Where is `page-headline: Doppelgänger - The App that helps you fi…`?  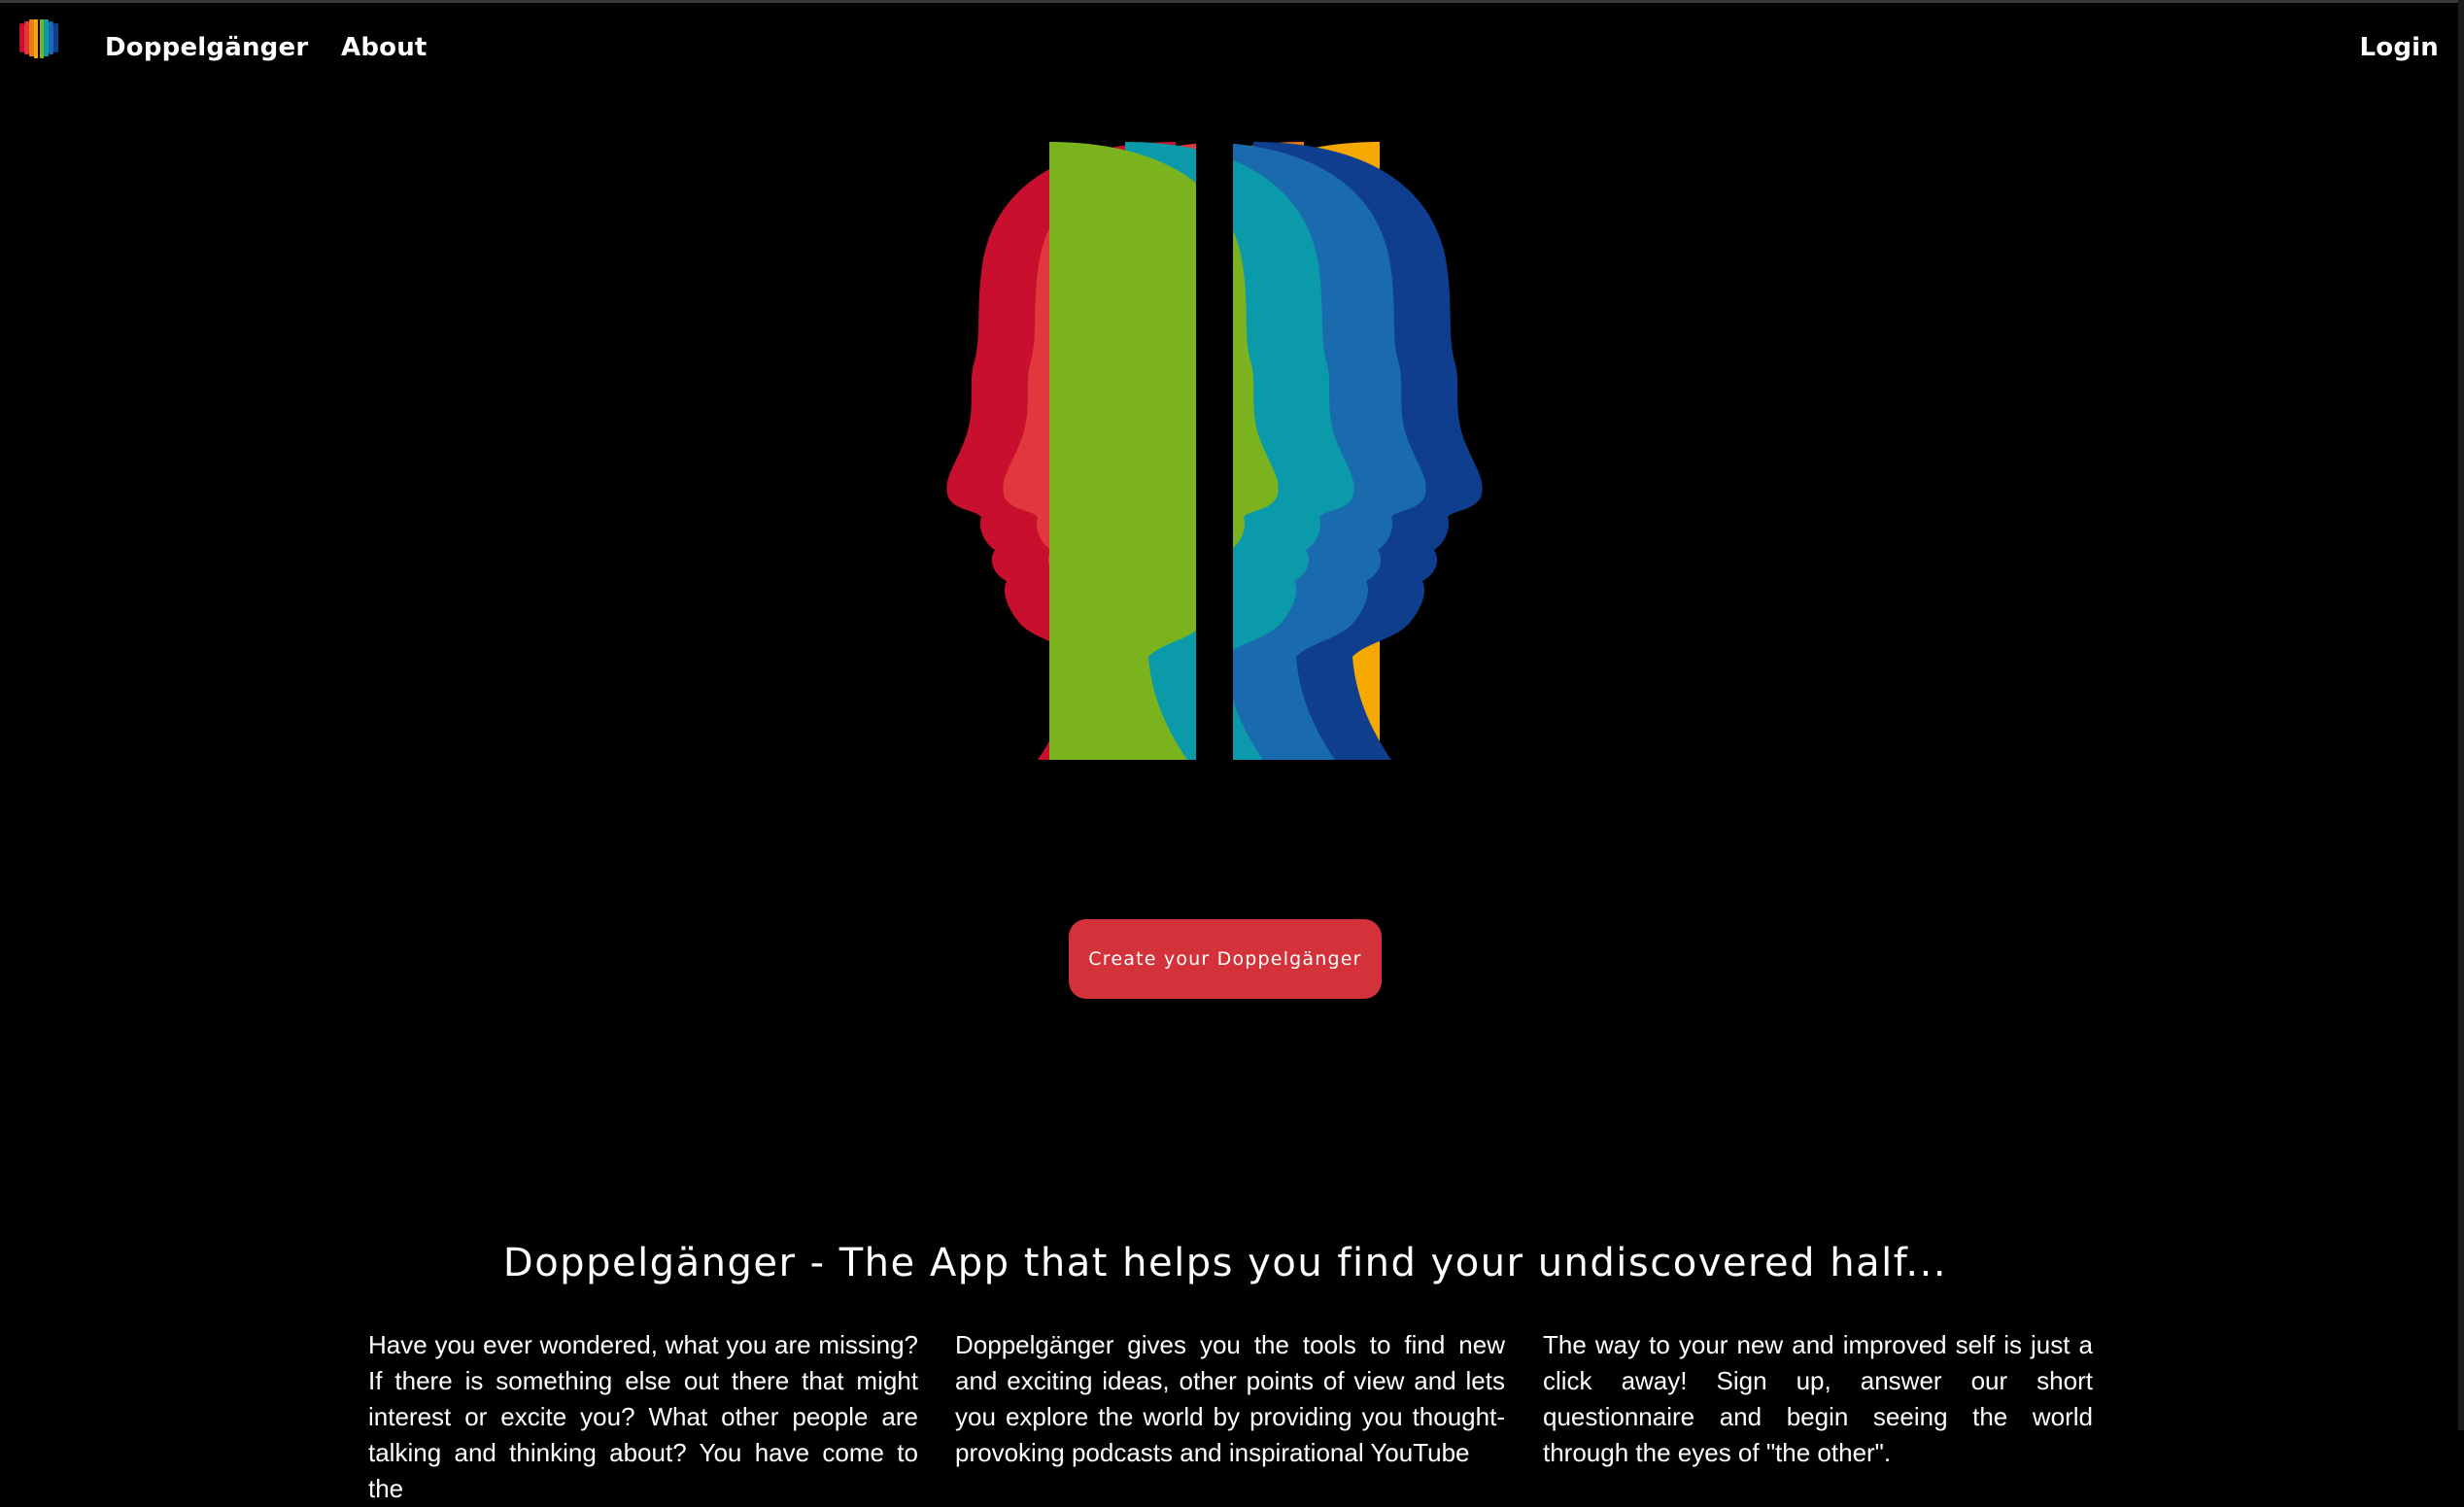
page-headline: Doppelgänger - The App that helps you fi… is located at coordinates (1225, 1262).